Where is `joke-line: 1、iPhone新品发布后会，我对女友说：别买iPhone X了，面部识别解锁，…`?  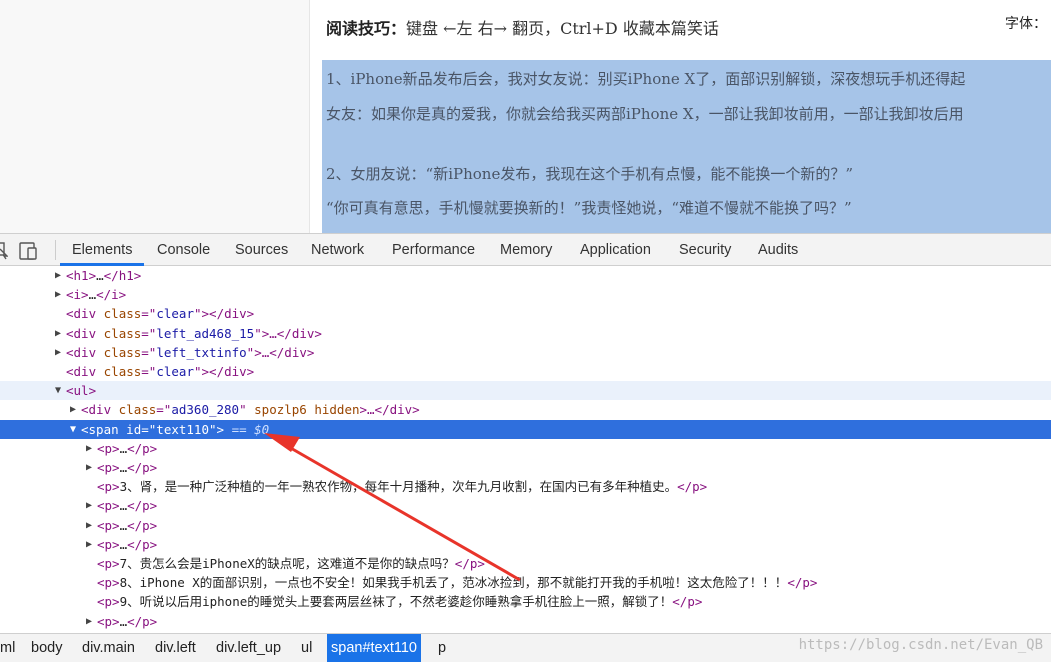
joke-line: 1、iPhone新品发布后会，我对女友说：别买iPhone X了，面部识别解锁，… is located at coordinates (646, 79).